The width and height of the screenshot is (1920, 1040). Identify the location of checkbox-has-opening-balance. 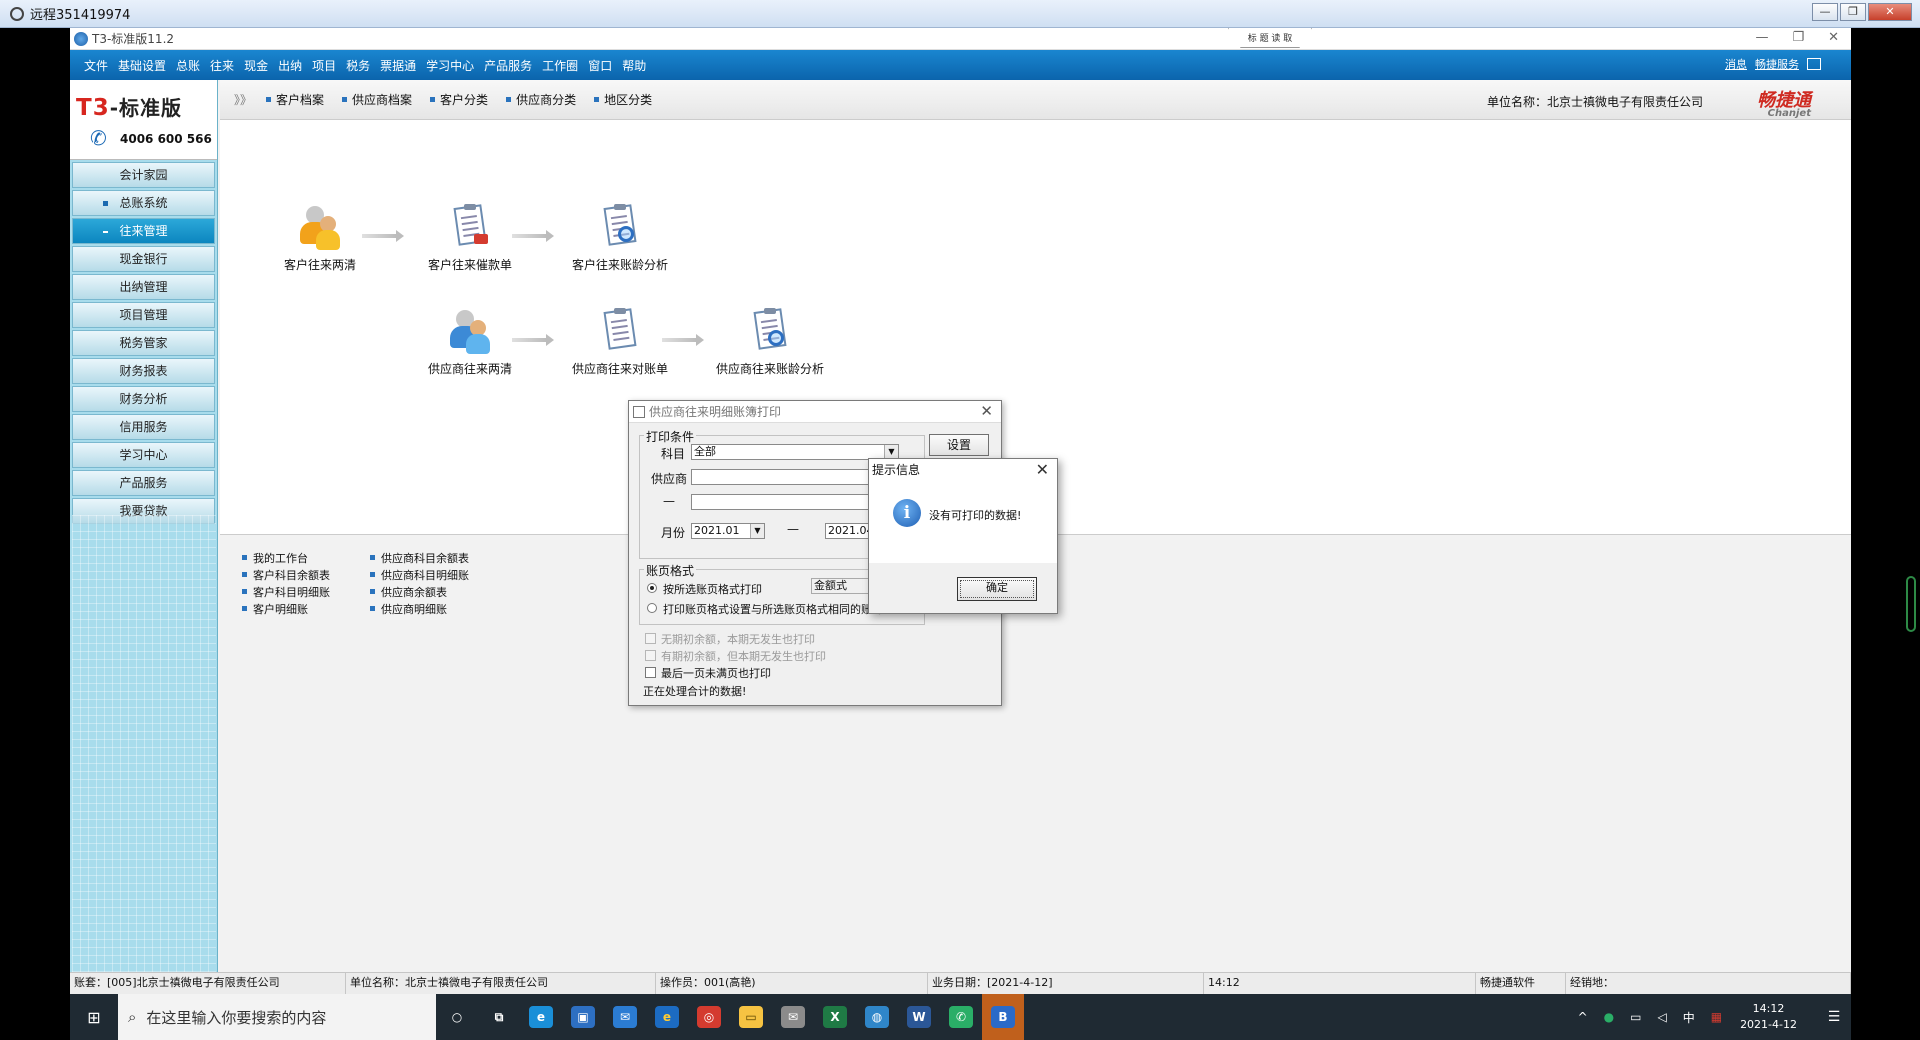
(650, 655).